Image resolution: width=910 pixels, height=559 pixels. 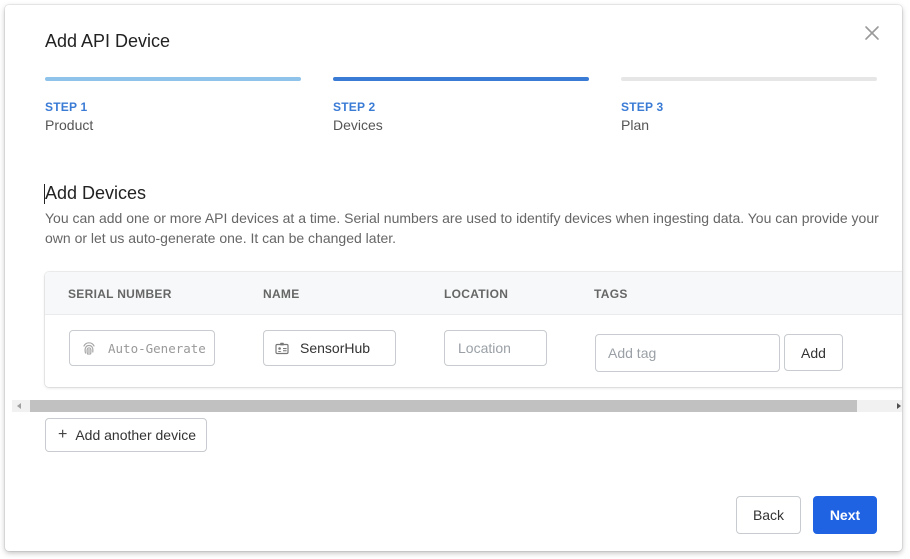 I want to click on step-product: STEP 1 Product, so click(x=173, y=105).